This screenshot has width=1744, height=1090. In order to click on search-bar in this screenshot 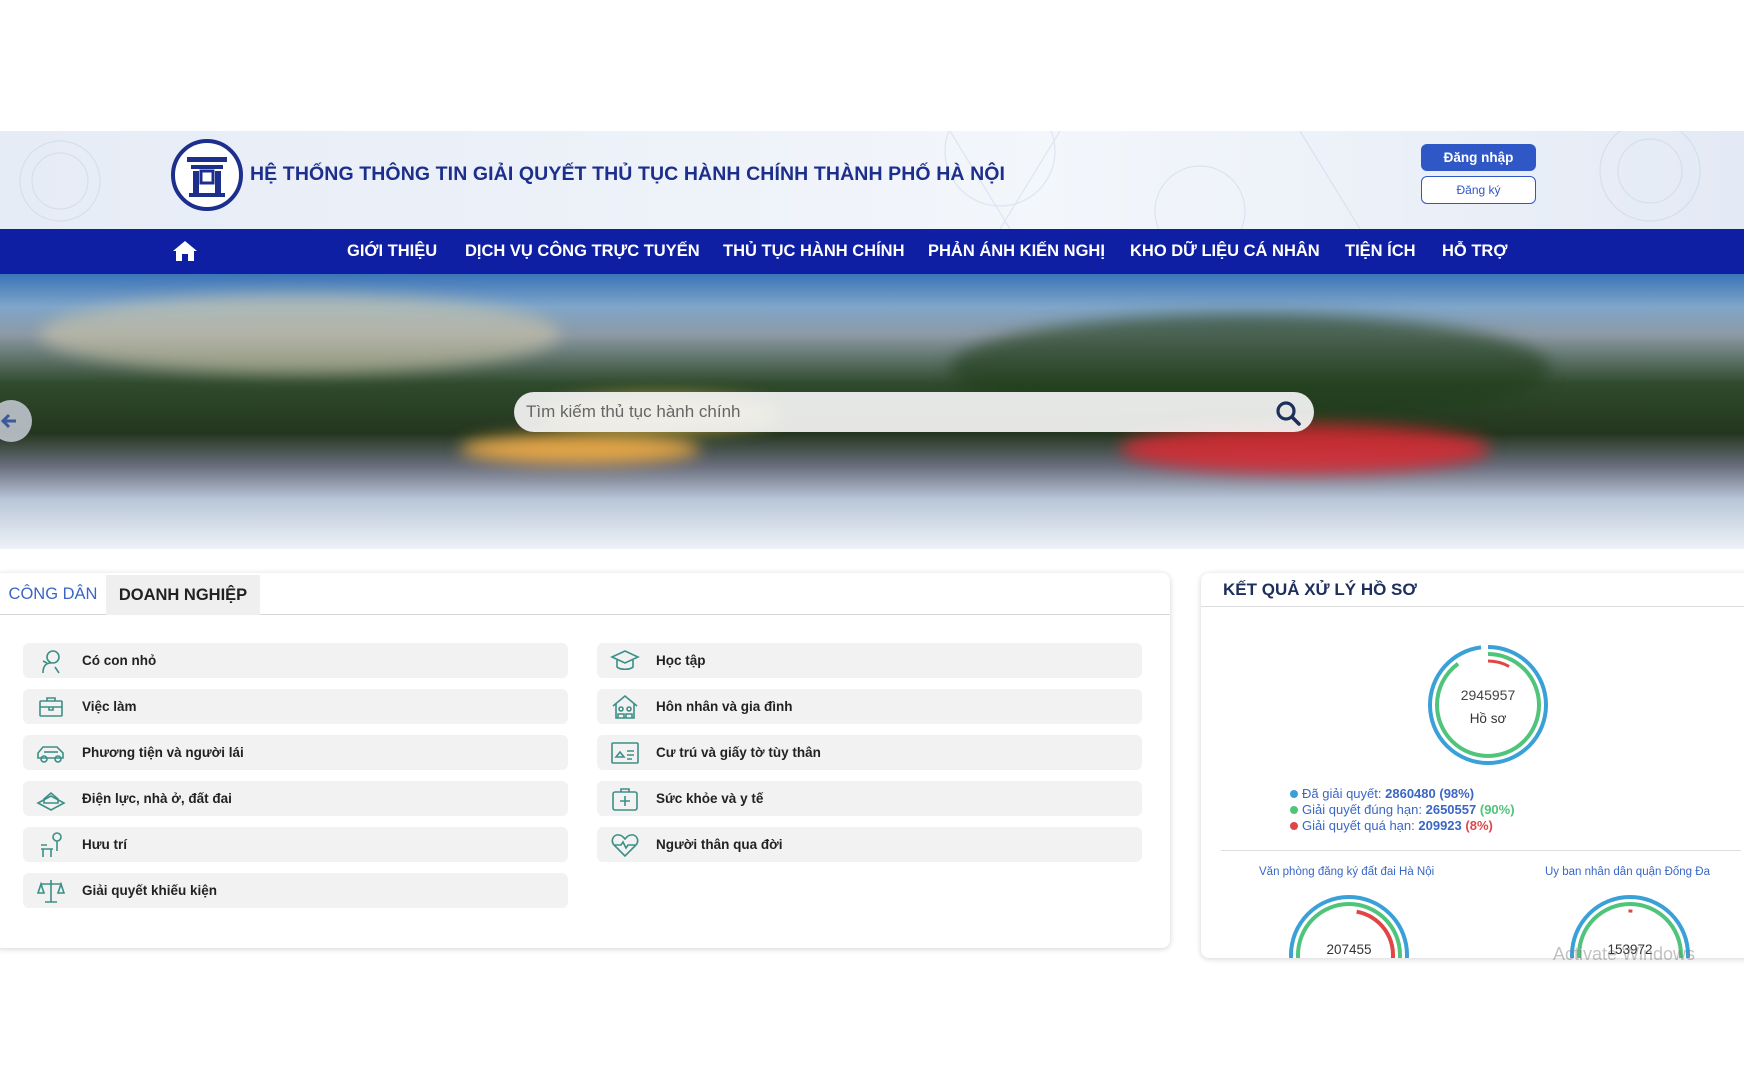, I will do `click(914, 412)`.